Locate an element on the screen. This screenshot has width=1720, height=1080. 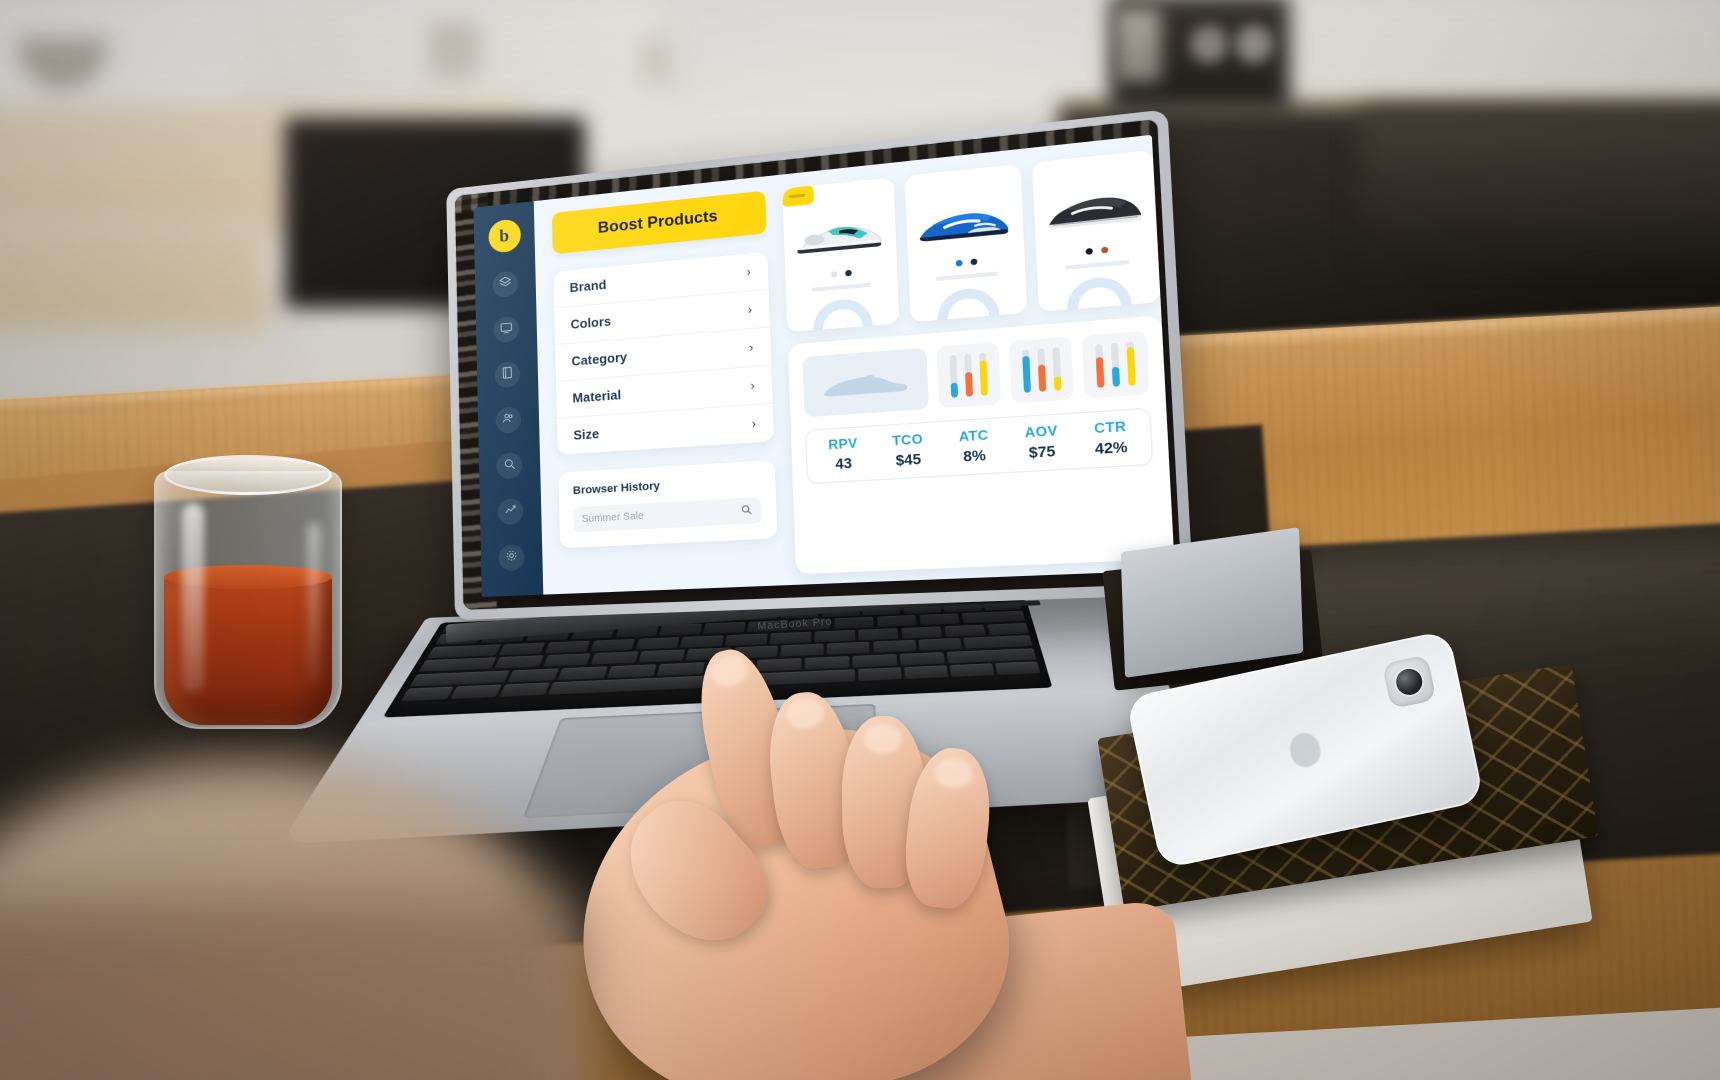
sidebar-item-layers is located at coordinates (505, 284).